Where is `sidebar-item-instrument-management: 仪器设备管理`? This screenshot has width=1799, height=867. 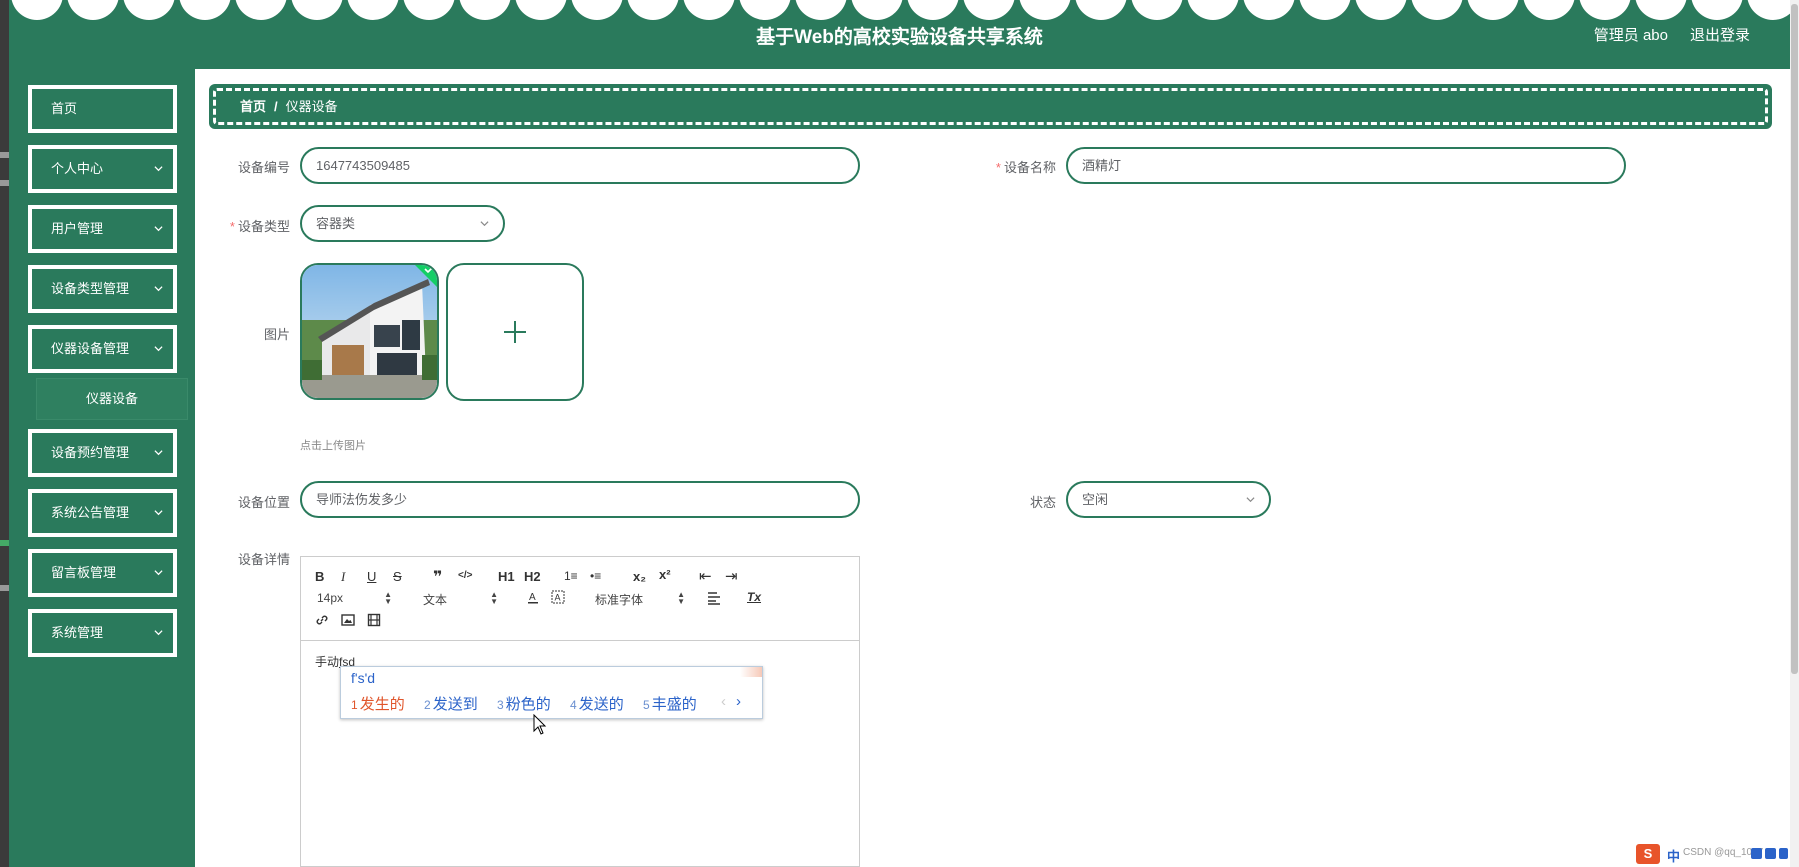 sidebar-item-instrument-management: 仪器设备管理 is located at coordinates (102, 349).